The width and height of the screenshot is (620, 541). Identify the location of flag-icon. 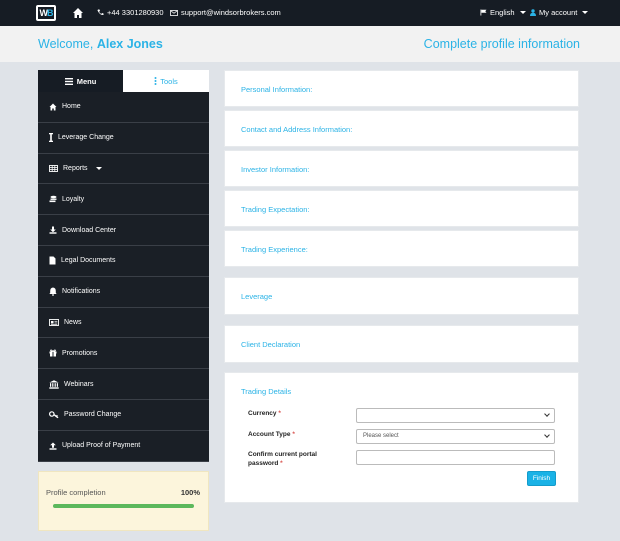
(483, 12).